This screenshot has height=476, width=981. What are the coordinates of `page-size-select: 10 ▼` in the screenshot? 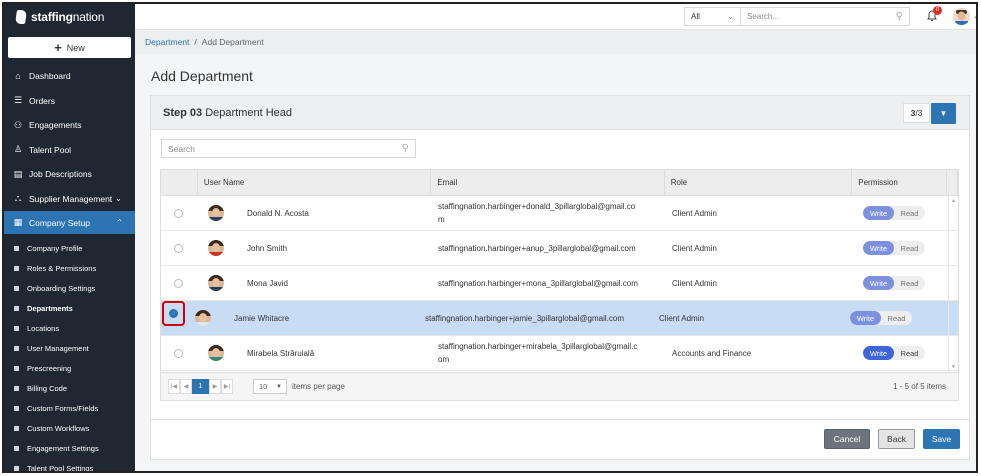 It's located at (270, 386).